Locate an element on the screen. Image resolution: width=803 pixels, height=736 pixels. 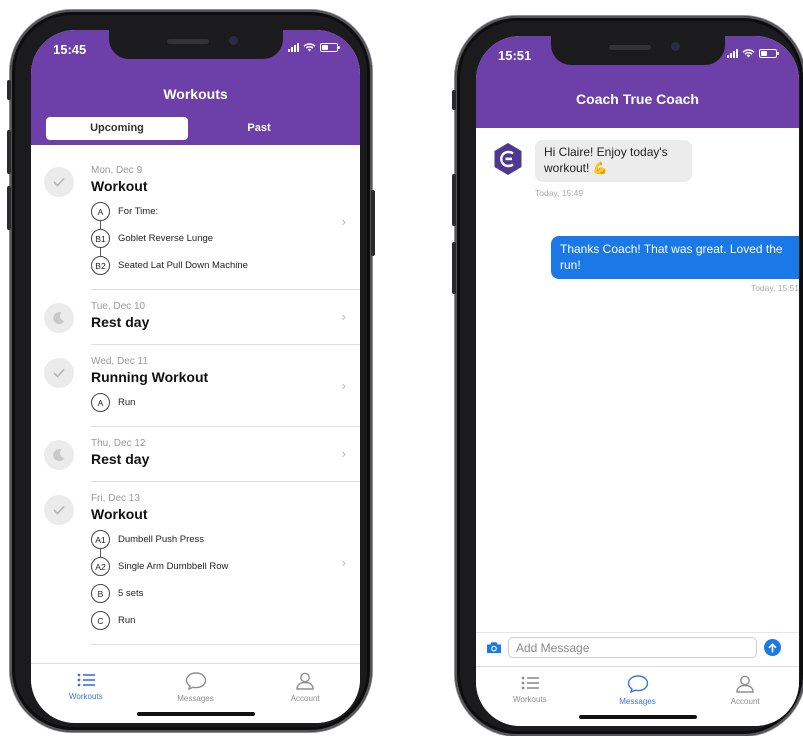
coach-avatar-icon is located at coordinates (508, 159).